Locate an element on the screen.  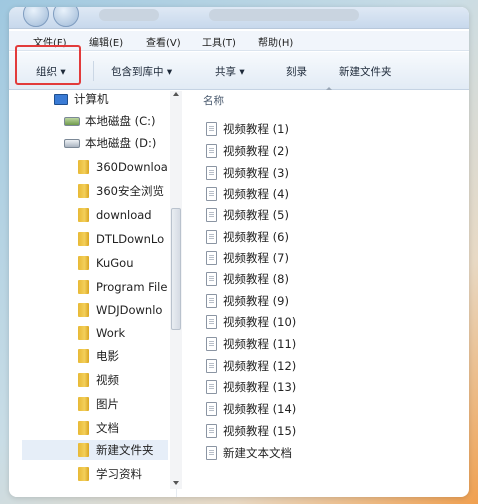
nav-folder: DTLDownLo is located at coordinates (121, 239).